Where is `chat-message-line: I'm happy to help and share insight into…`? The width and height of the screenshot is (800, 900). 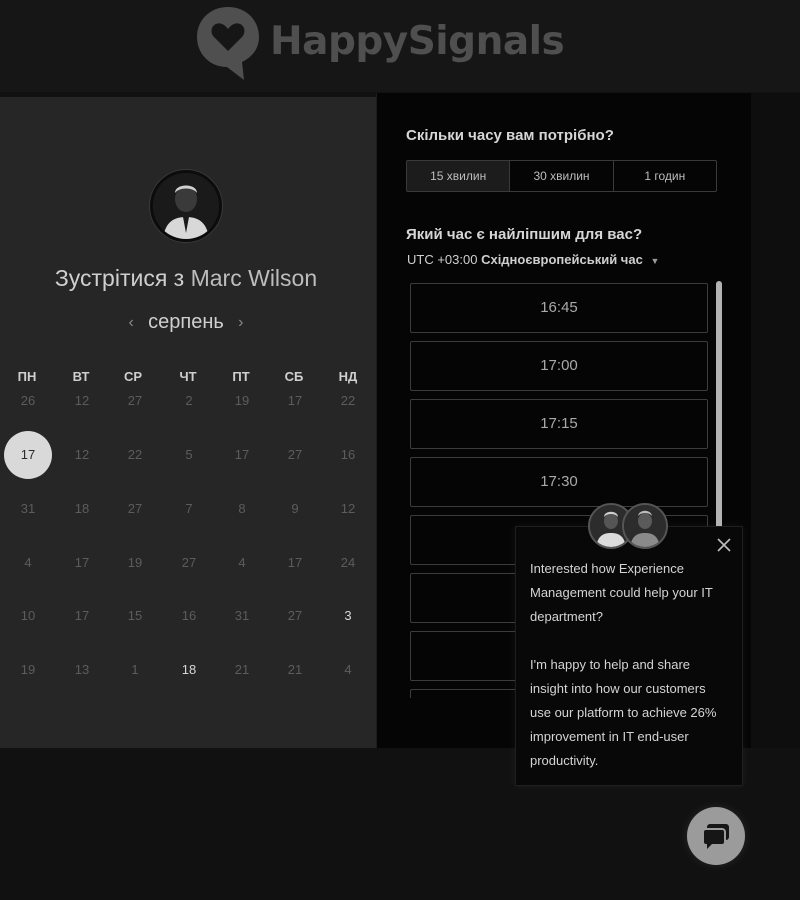
chat-message-line: I'm happy to help and share insight into… is located at coordinates (623, 712).